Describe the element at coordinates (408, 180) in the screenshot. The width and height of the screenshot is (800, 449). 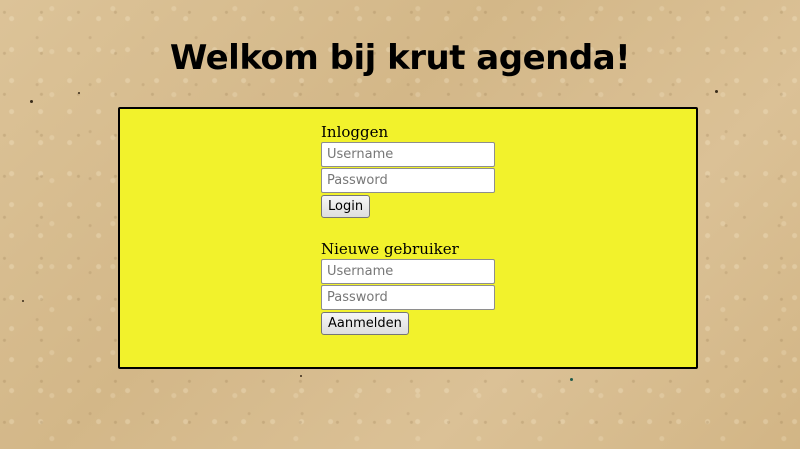
I see `login-password-input` at that location.